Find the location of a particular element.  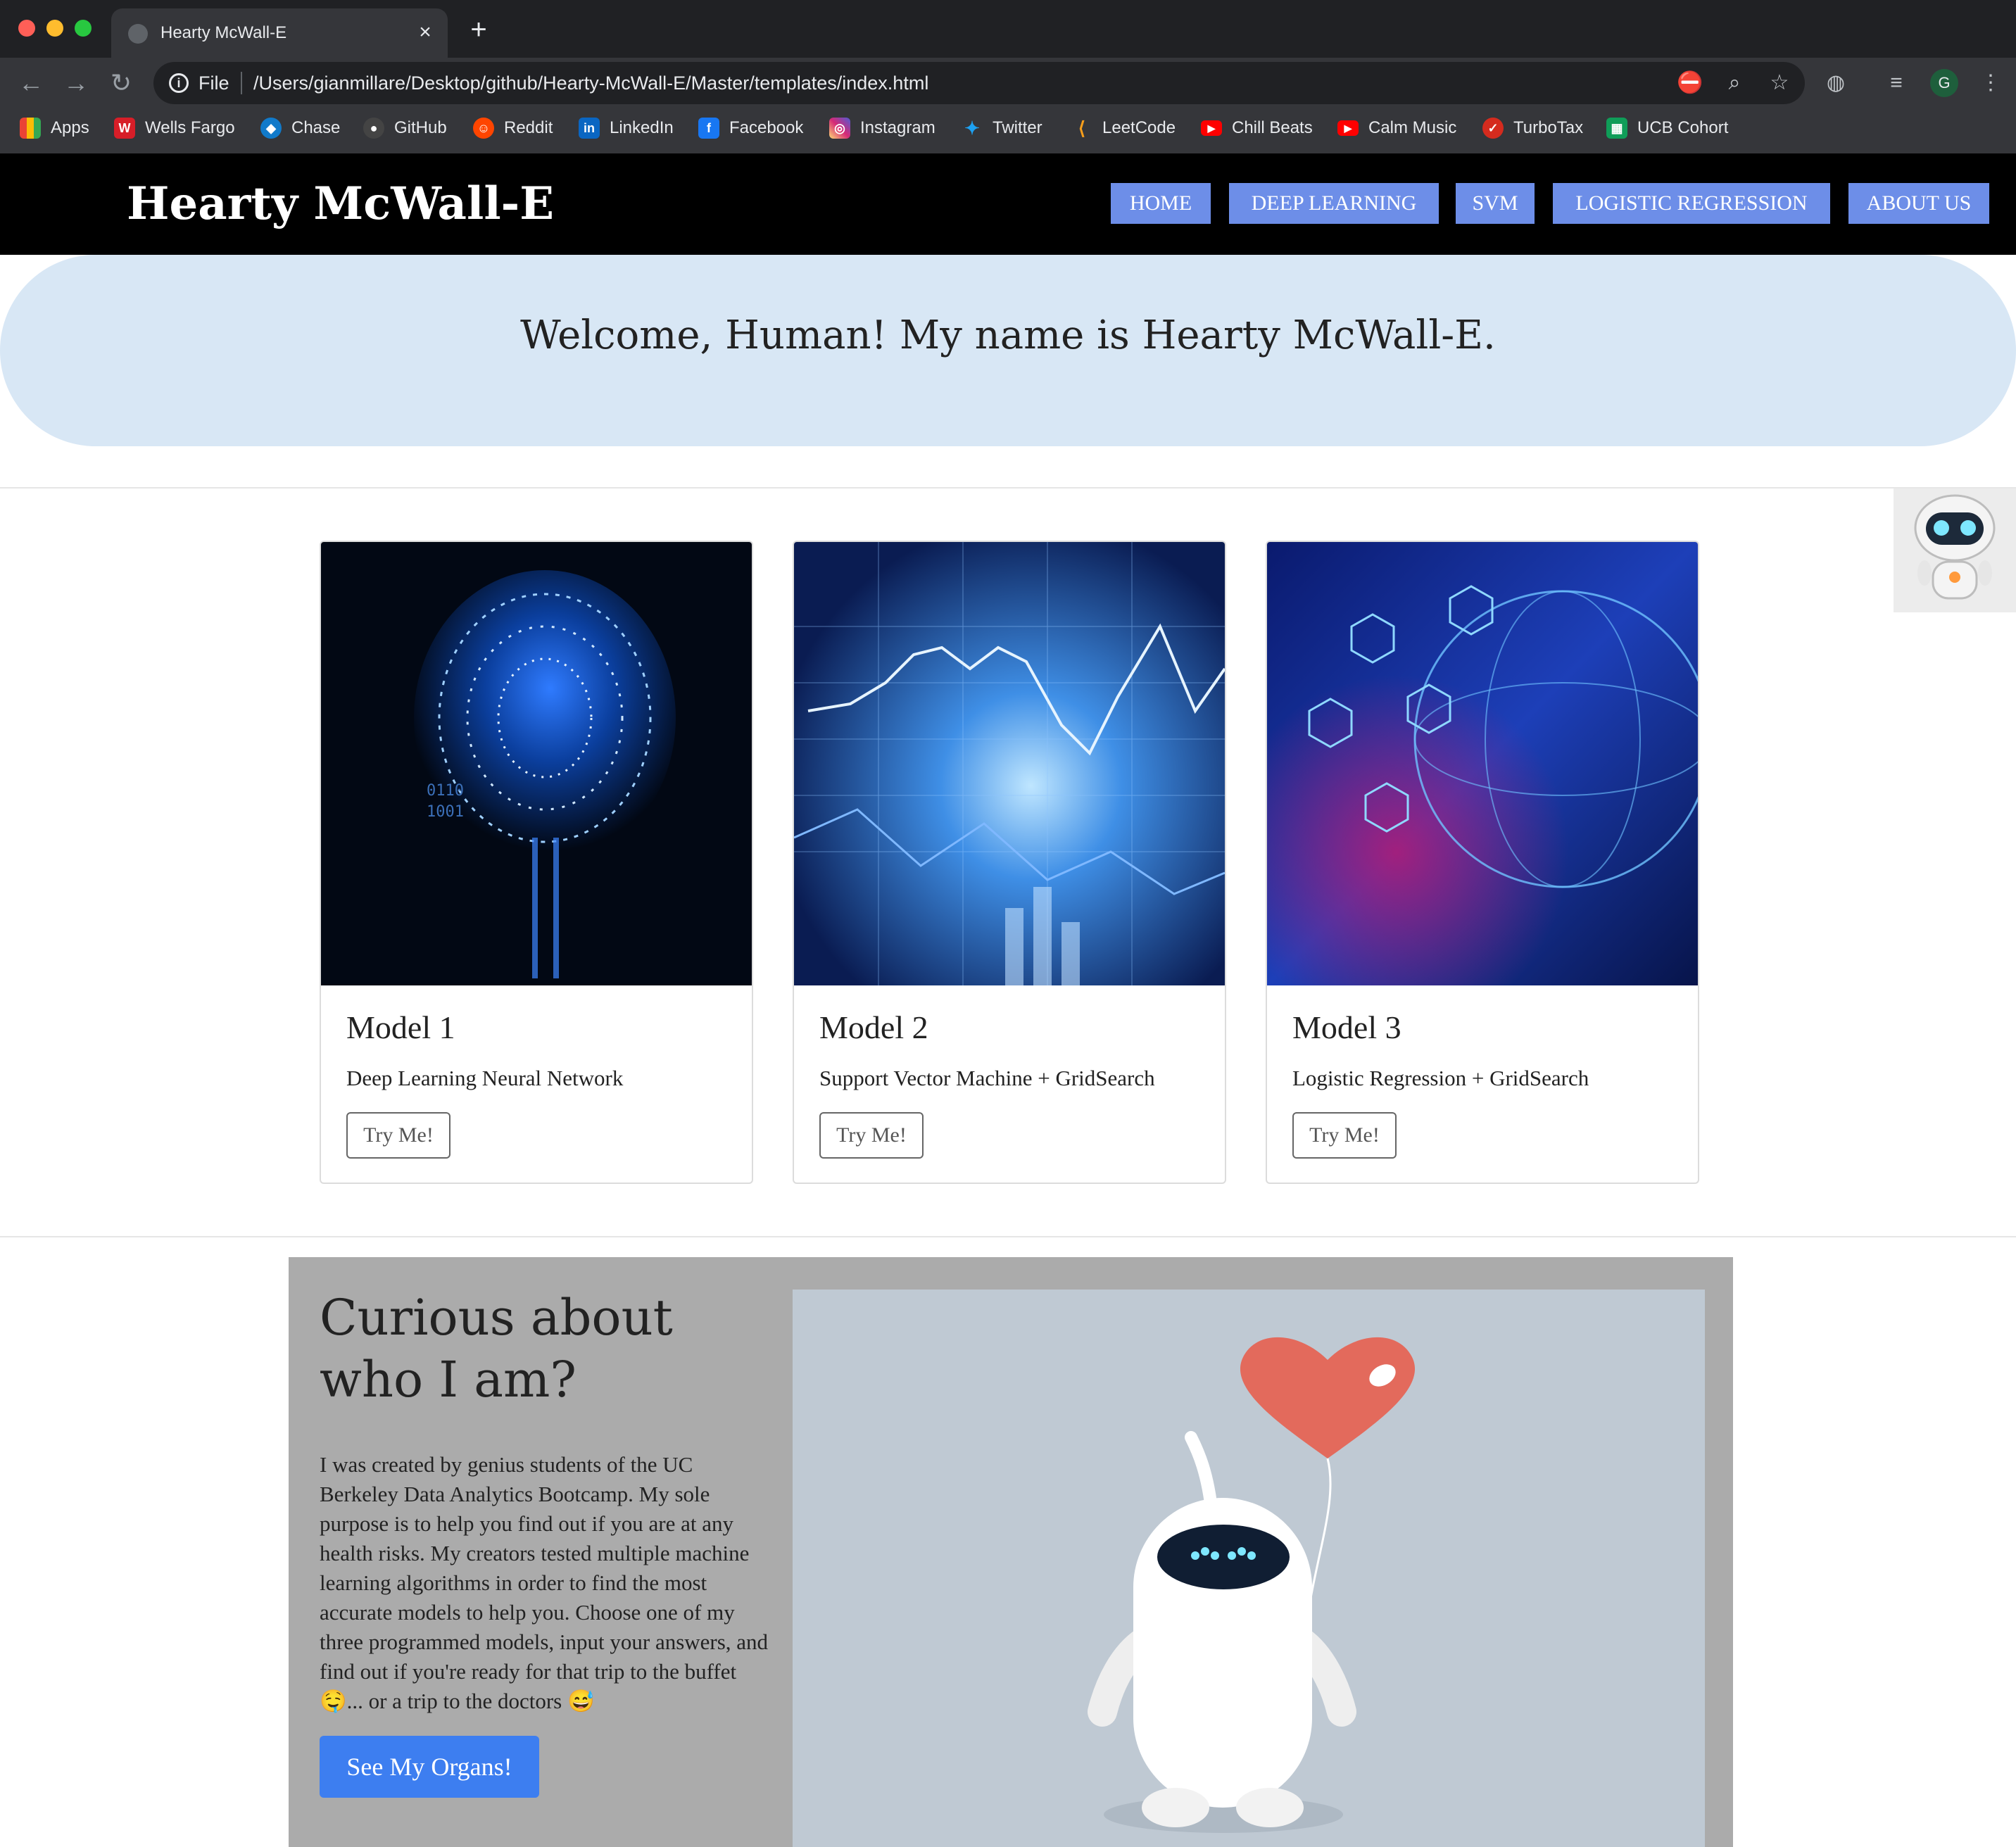

nav-deep-learning: DEEP LEARNING is located at coordinates (1334, 203).